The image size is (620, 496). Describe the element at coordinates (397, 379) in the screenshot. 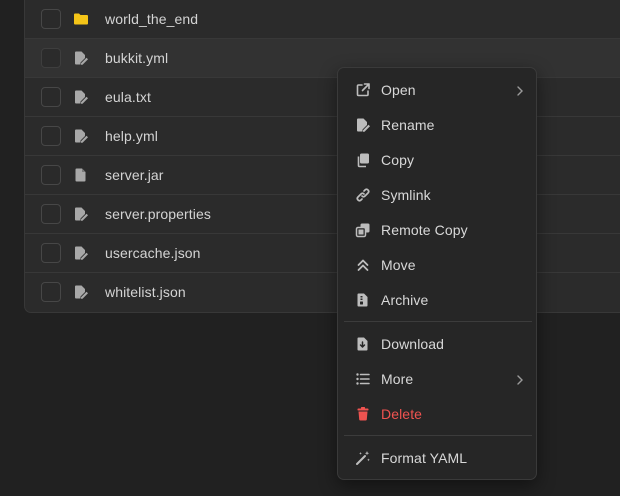

I see `menu-item-label: More` at that location.